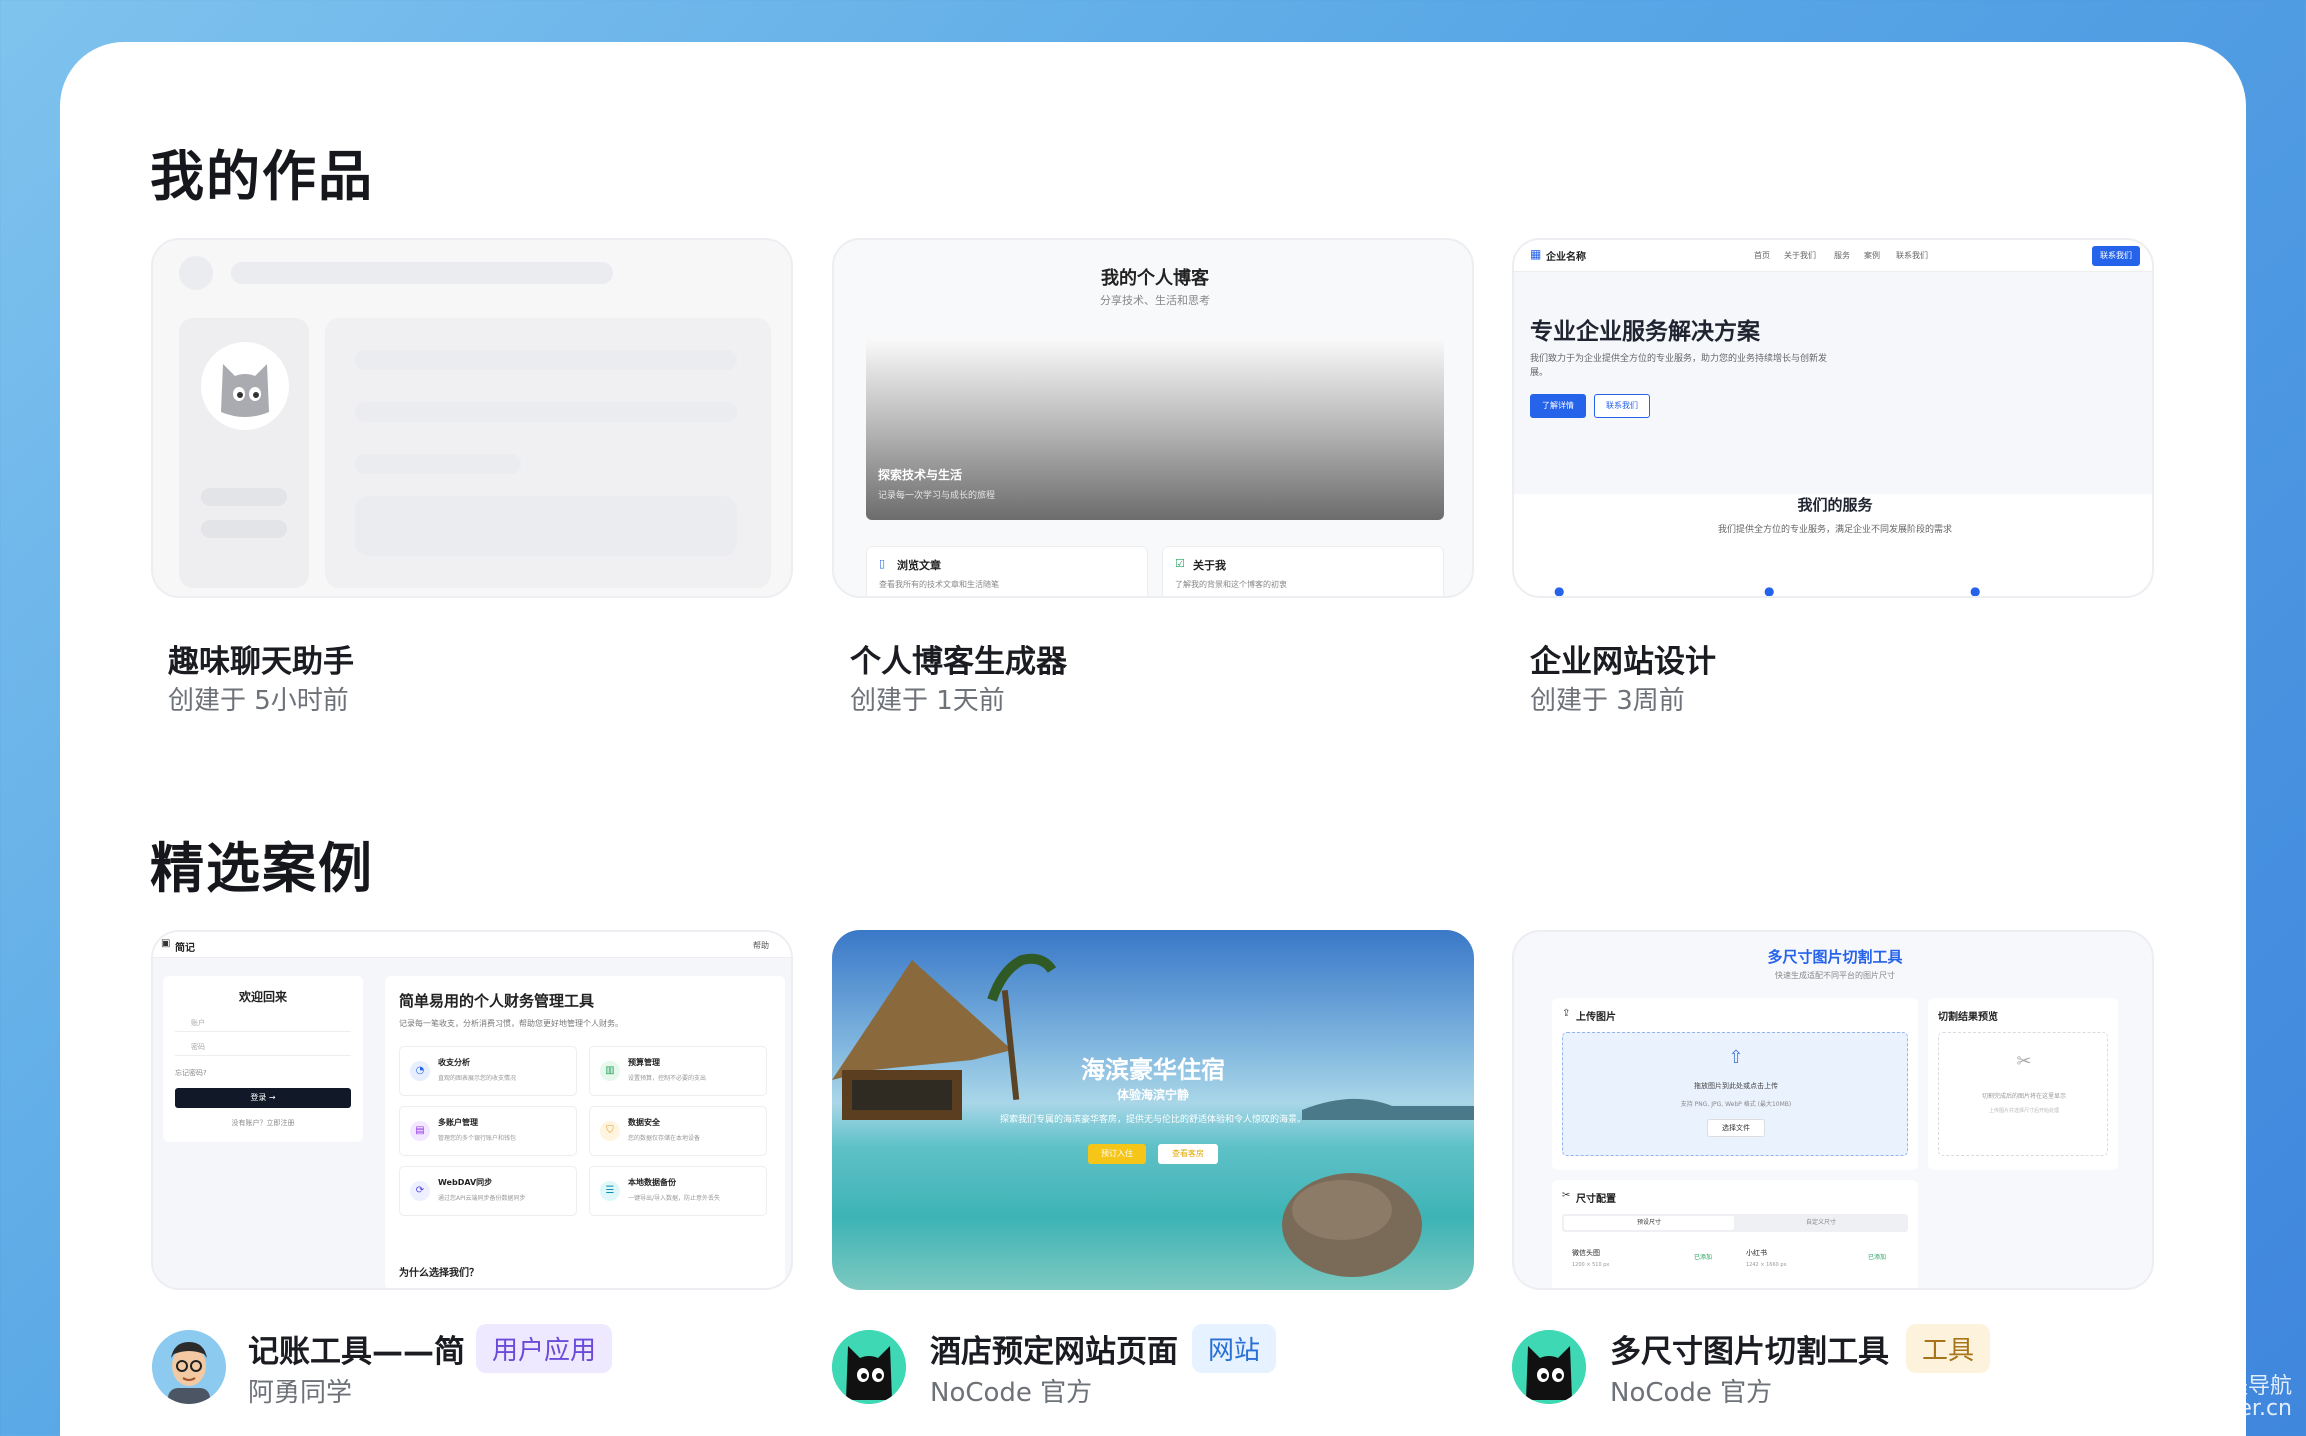  I want to click on case-tag: 网站, so click(1234, 1348).